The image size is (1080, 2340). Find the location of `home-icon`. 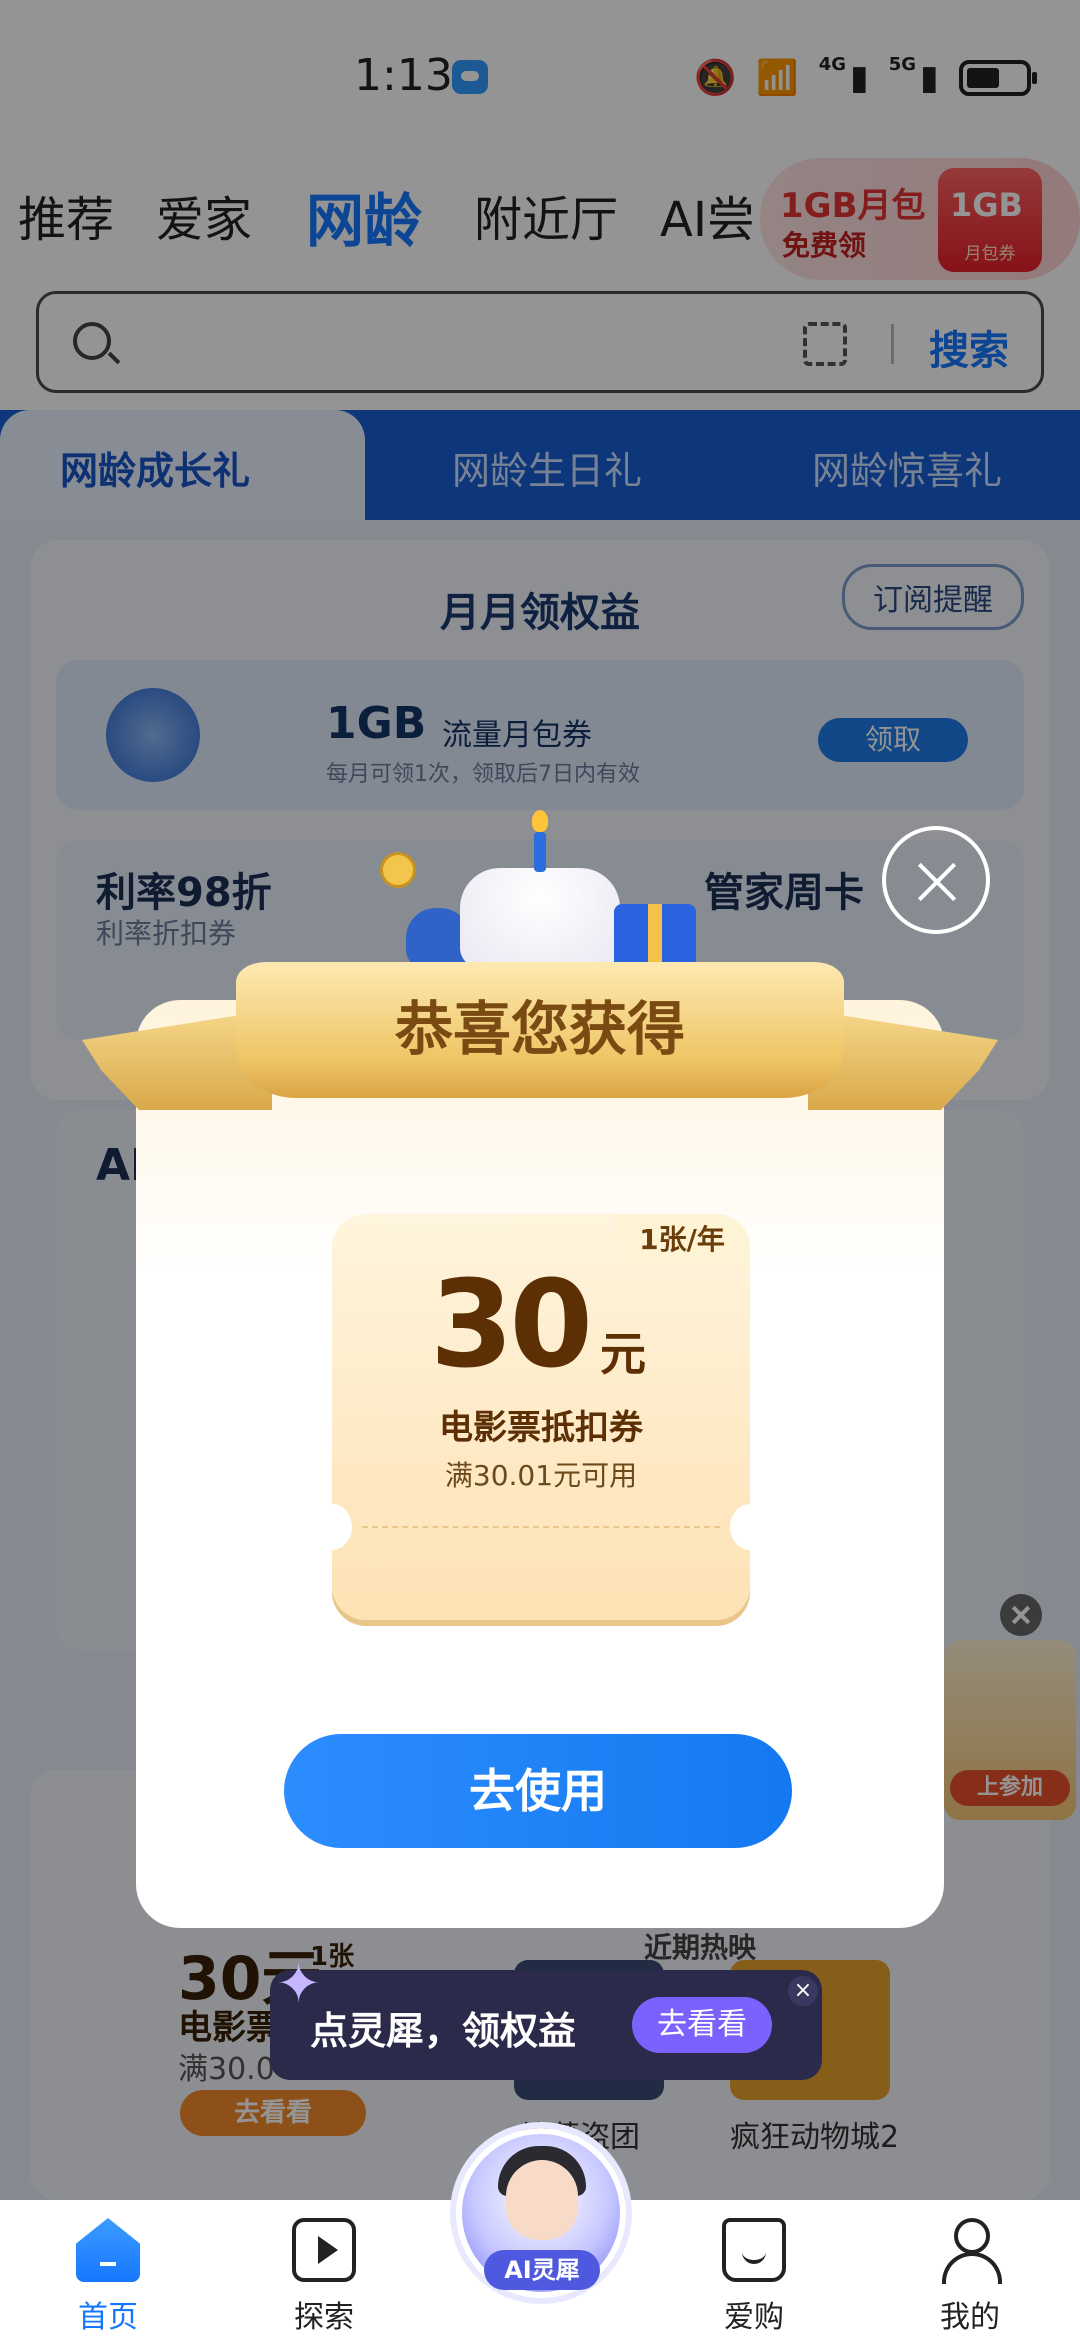

home-icon is located at coordinates (108, 2250).